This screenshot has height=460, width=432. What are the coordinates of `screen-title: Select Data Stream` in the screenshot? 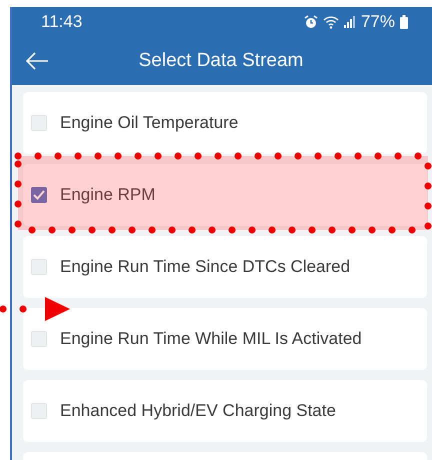 It's located at (221, 61).